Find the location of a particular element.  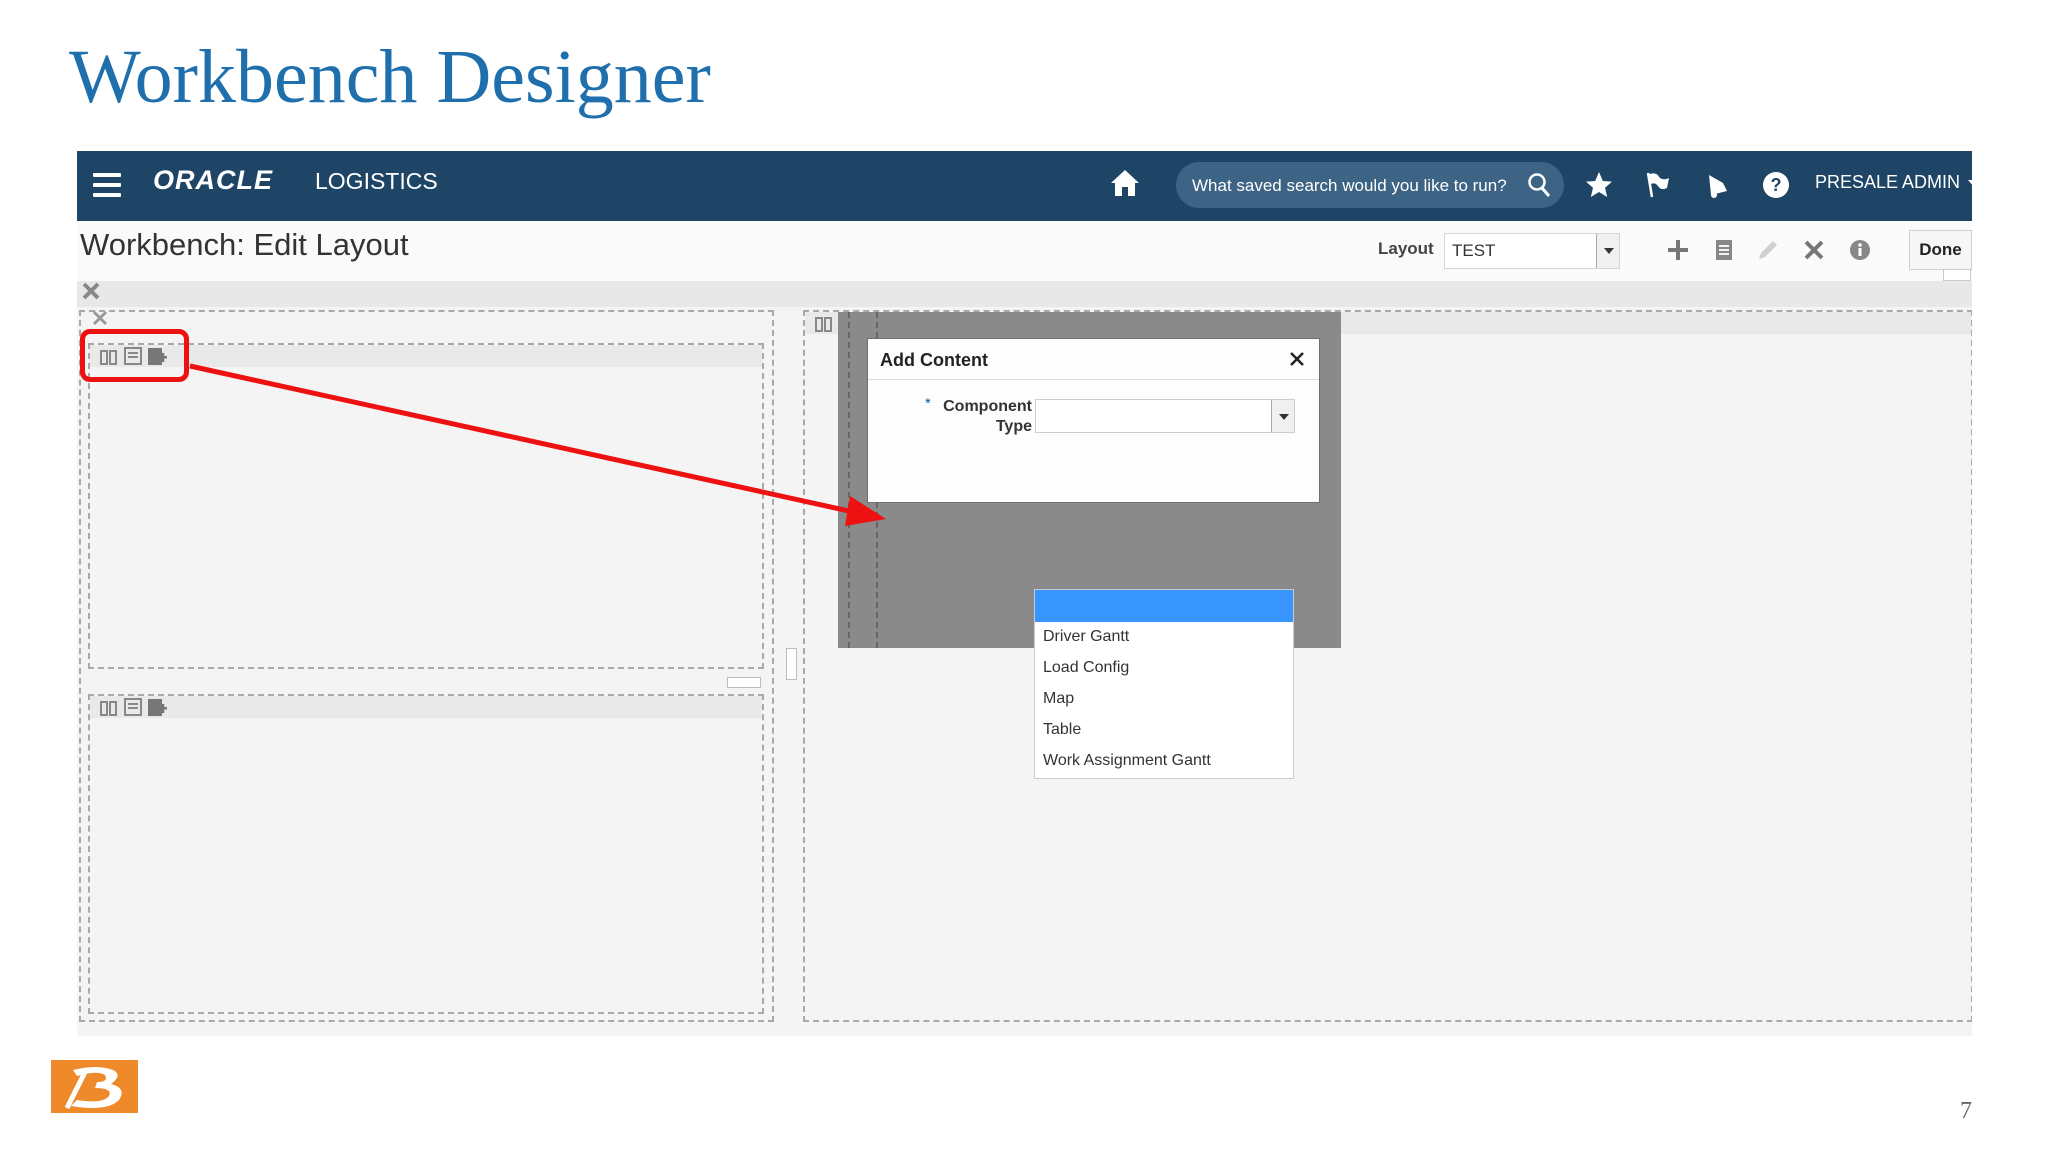

page-title: Workbench: Edit Layout is located at coordinates (244, 244).